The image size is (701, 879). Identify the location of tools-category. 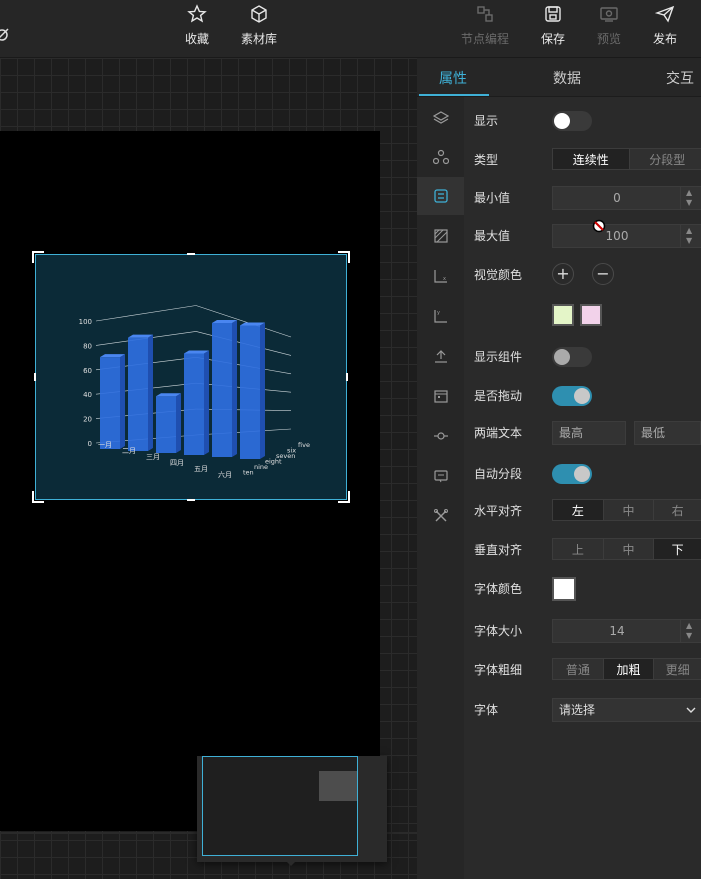
(440, 516).